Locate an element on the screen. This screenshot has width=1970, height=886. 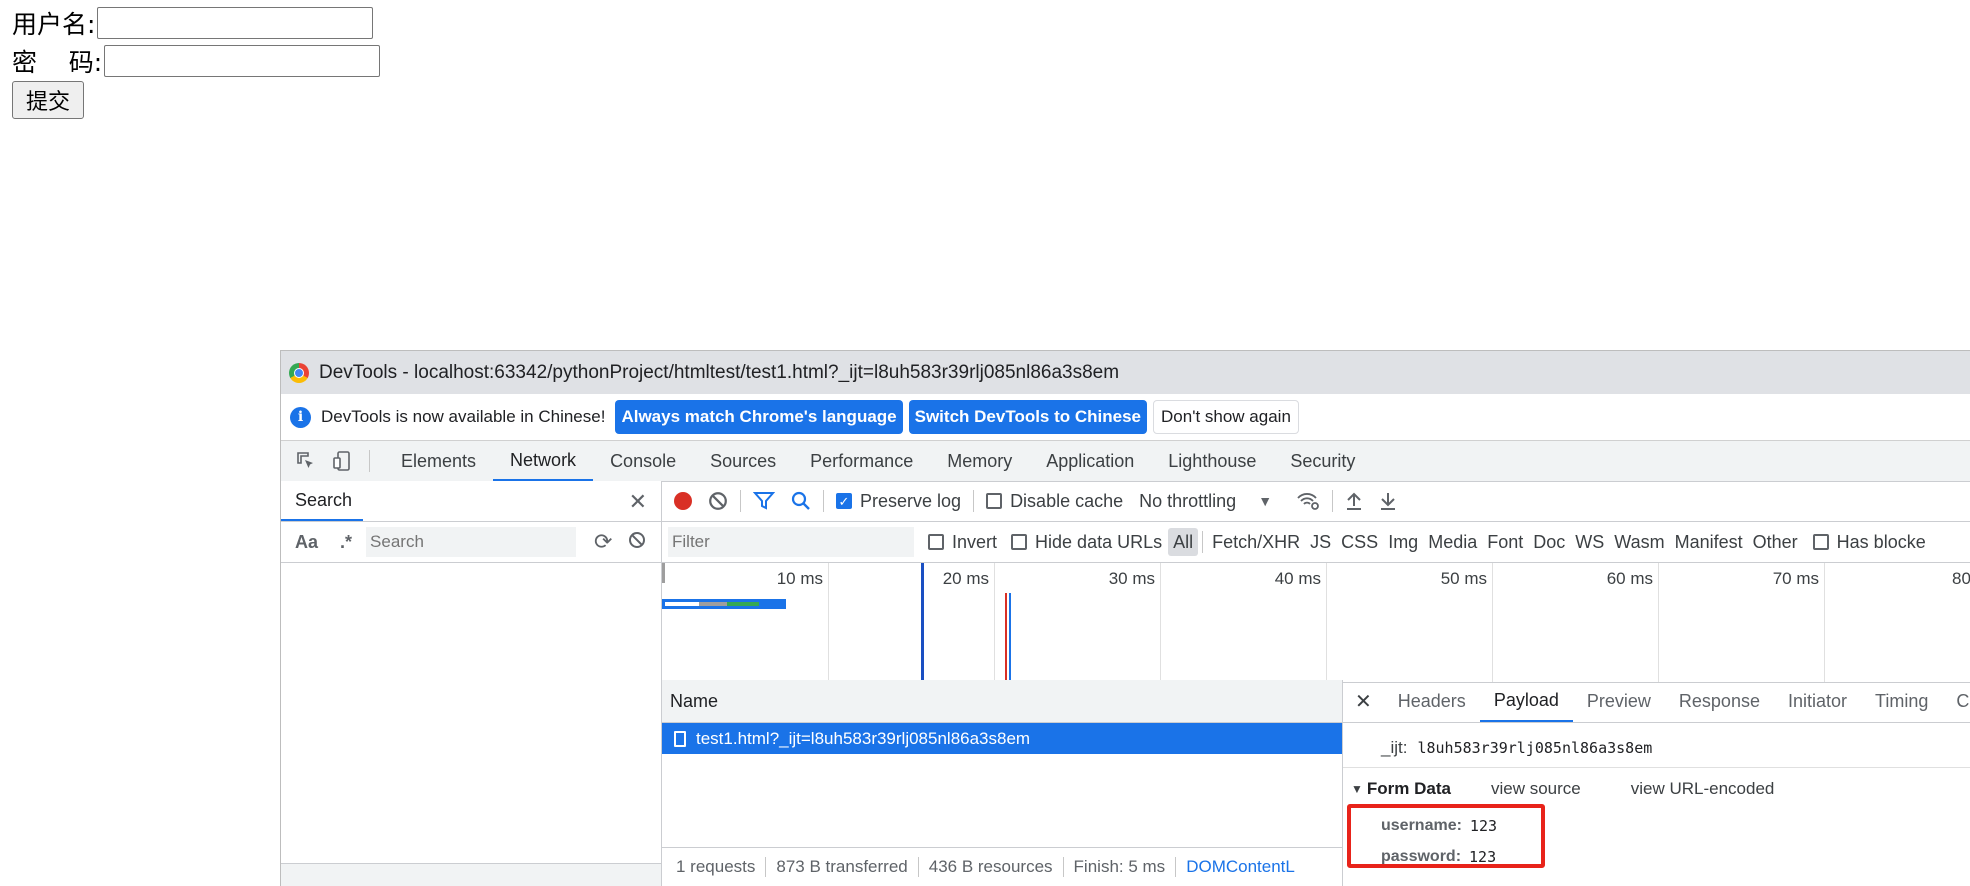
filter-input is located at coordinates (791, 542).